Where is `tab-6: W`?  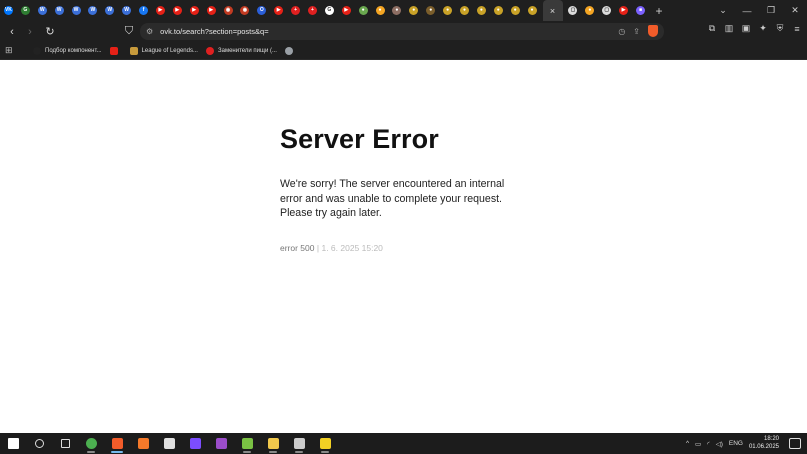
tab-6: W is located at coordinates (109, 10).